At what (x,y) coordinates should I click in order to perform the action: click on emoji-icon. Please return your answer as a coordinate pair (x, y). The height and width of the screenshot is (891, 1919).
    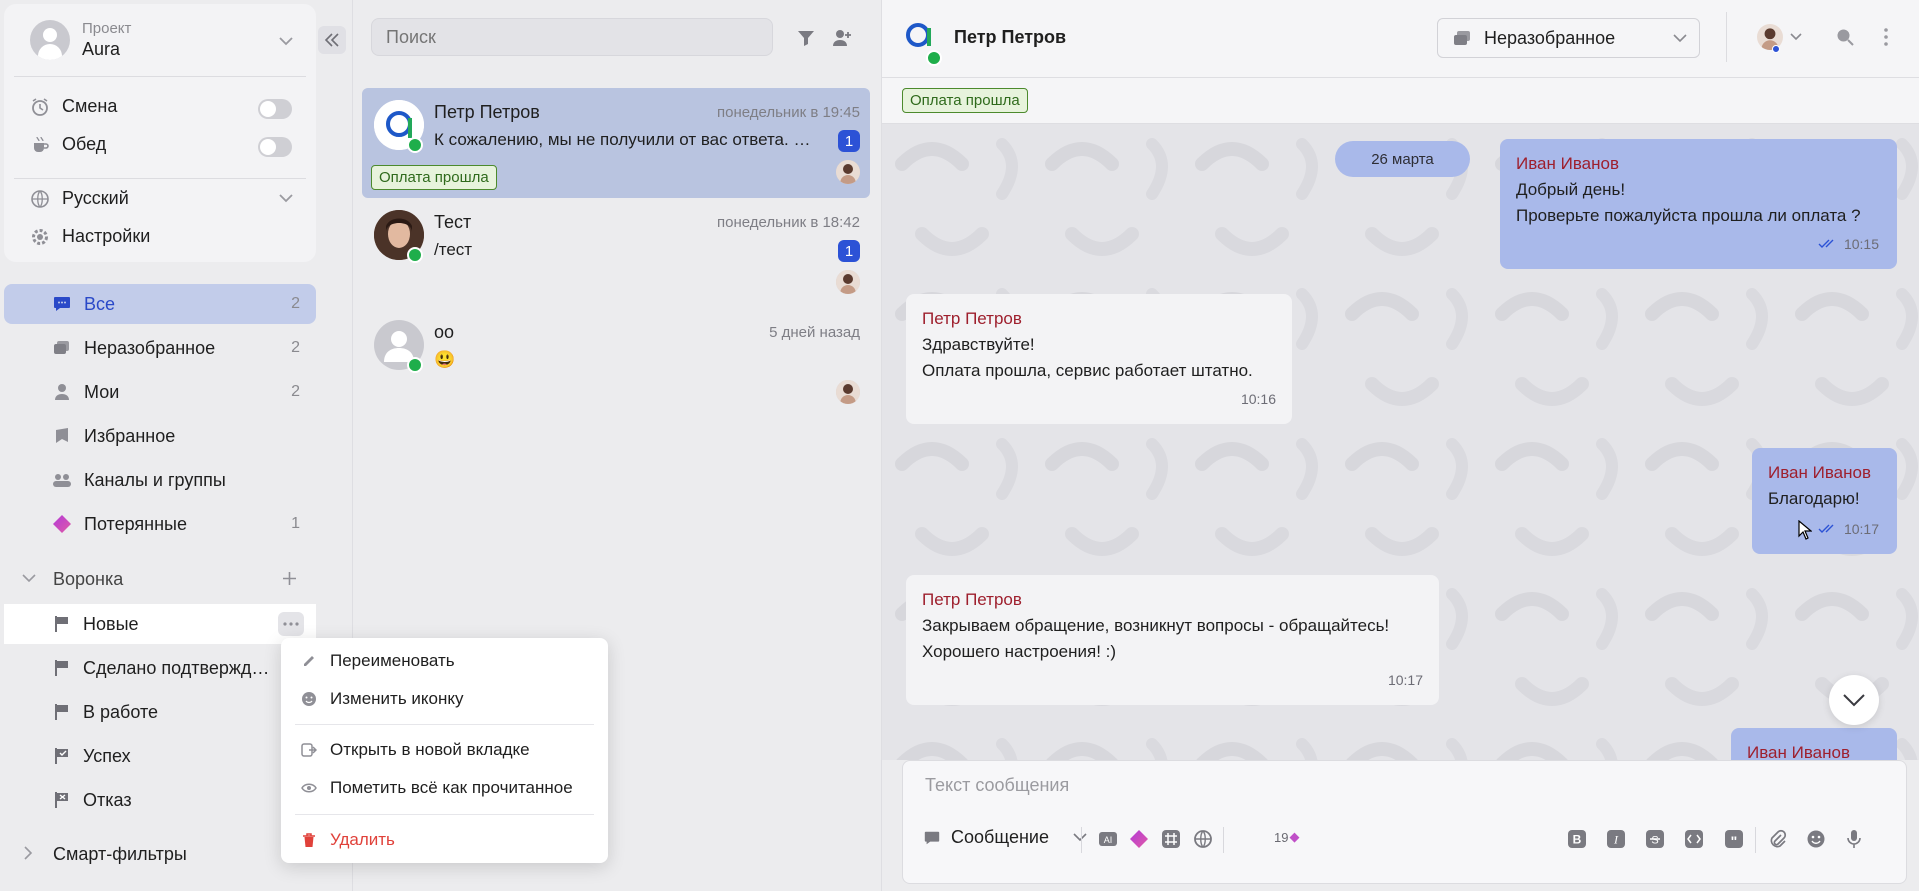
    Looking at the image, I should click on (1816, 839).